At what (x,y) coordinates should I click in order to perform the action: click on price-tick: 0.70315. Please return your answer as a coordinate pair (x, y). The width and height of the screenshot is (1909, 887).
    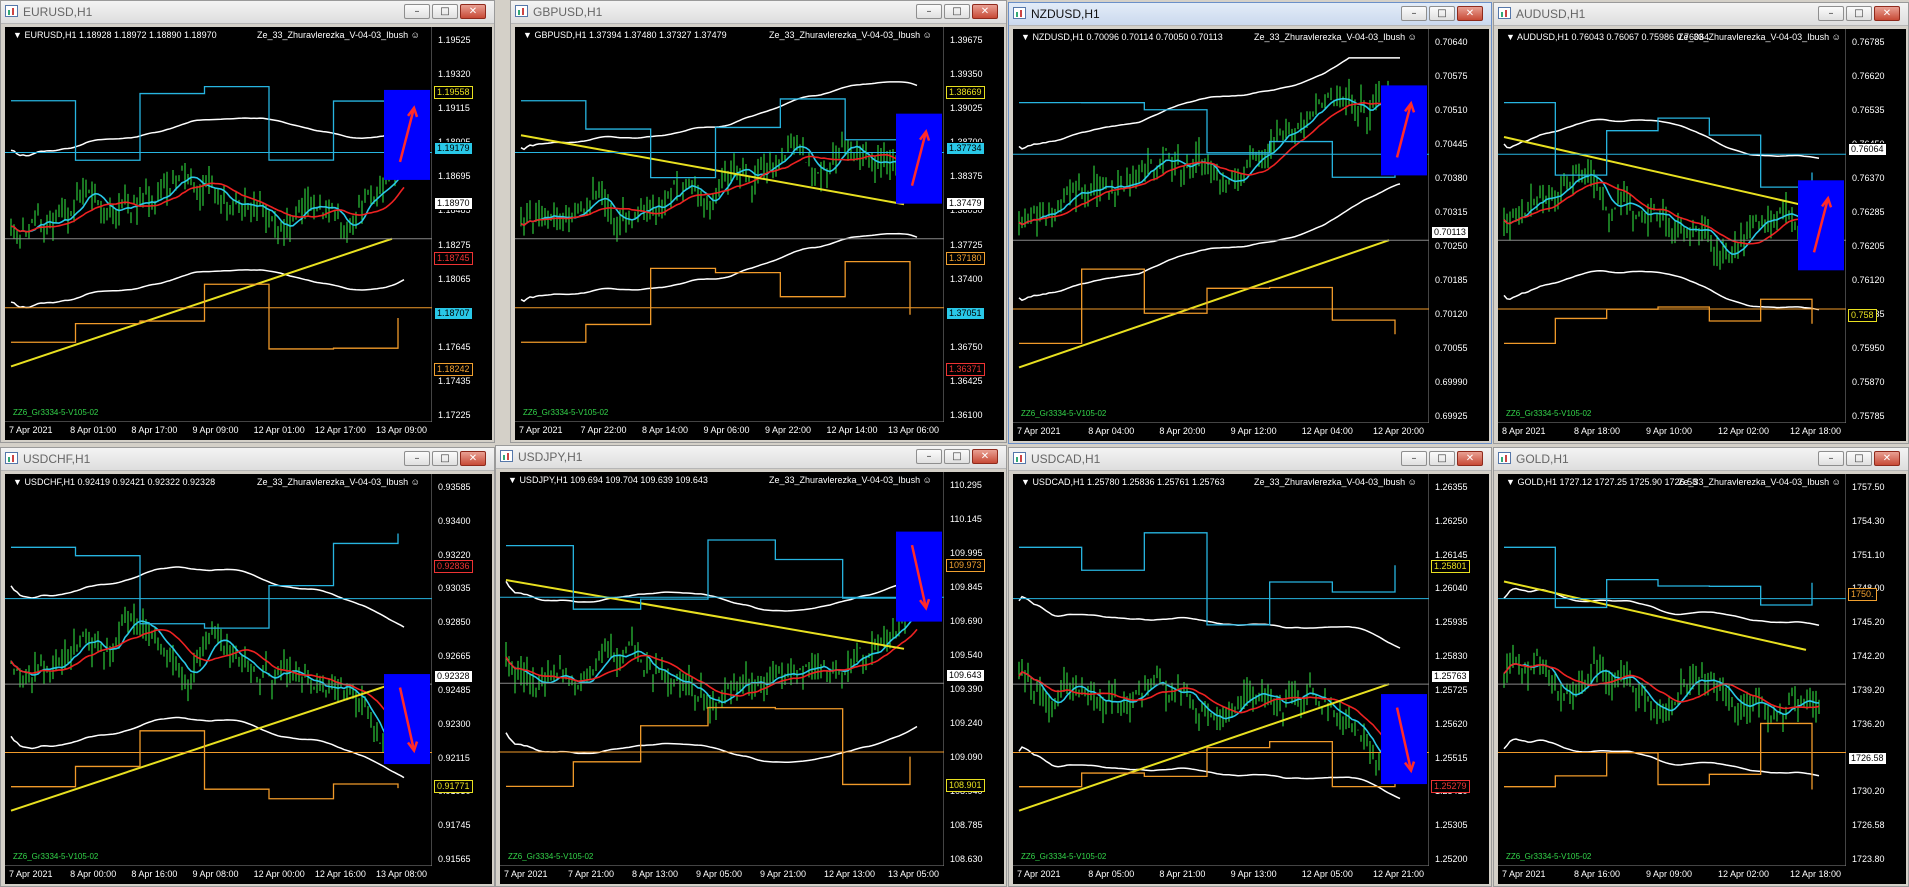
    Looking at the image, I should click on (1451, 212).